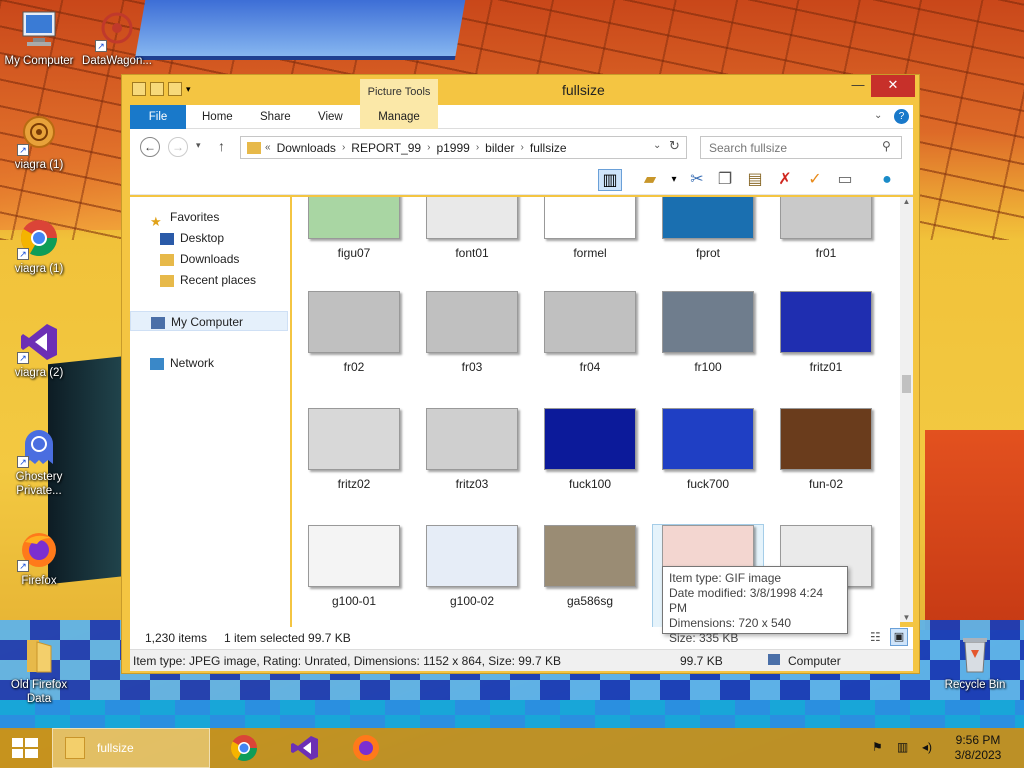 This screenshot has width=1024, height=768. I want to click on large-icons-view-icon: ▣, so click(899, 637).